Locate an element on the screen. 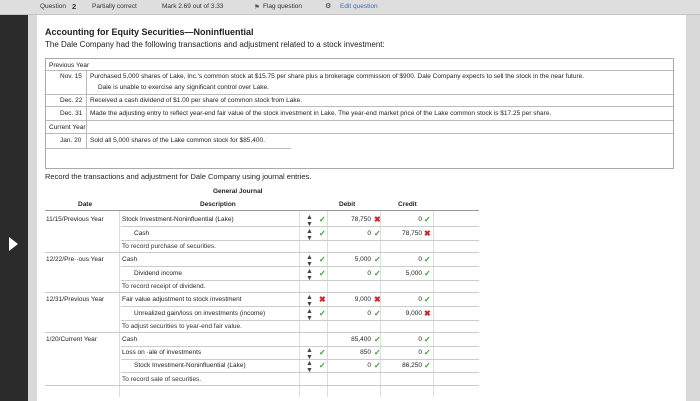  date-column-header: Date is located at coordinates (85, 204).